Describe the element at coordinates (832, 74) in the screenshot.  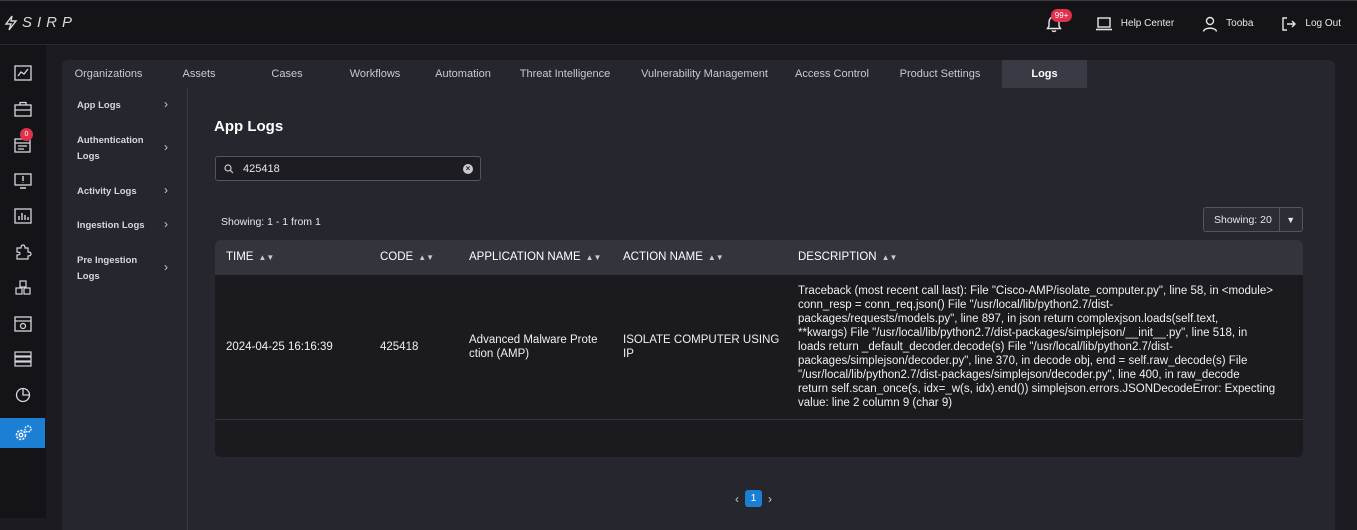
I see `tab-access-control: Access Control` at that location.